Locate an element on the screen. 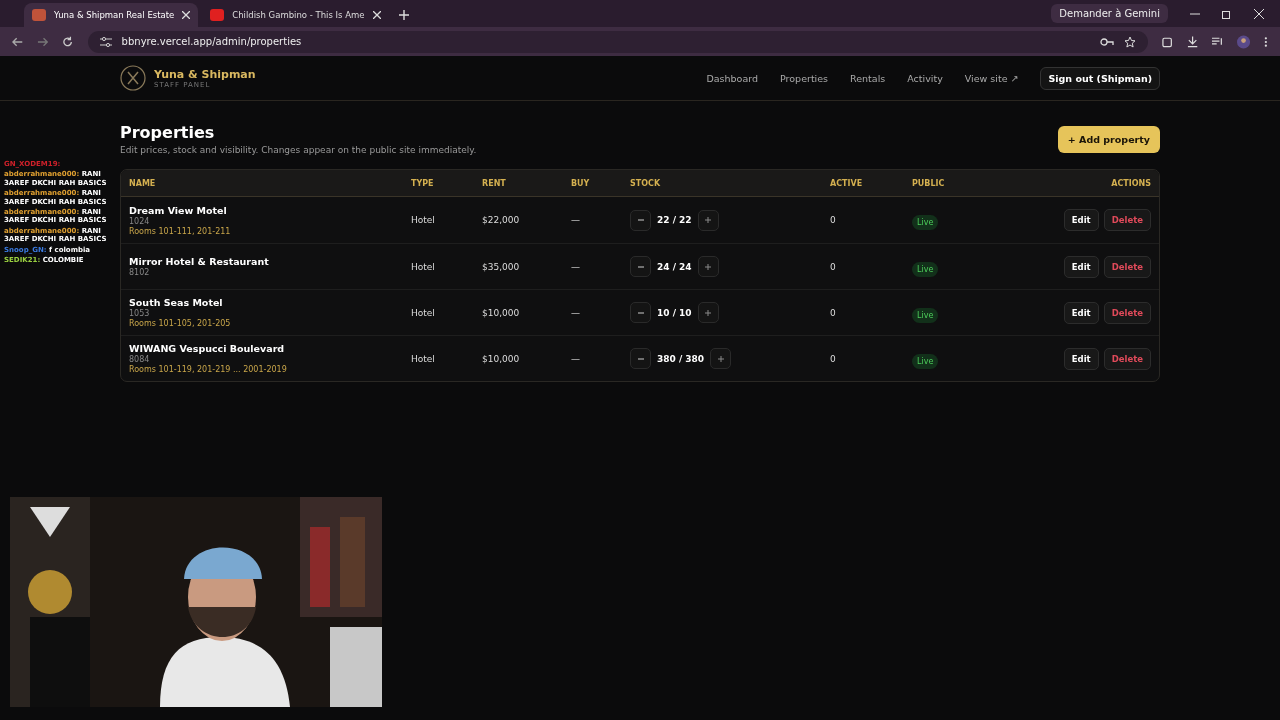 The image size is (1280, 720). stock-count: 24 / 24 is located at coordinates (674, 266).